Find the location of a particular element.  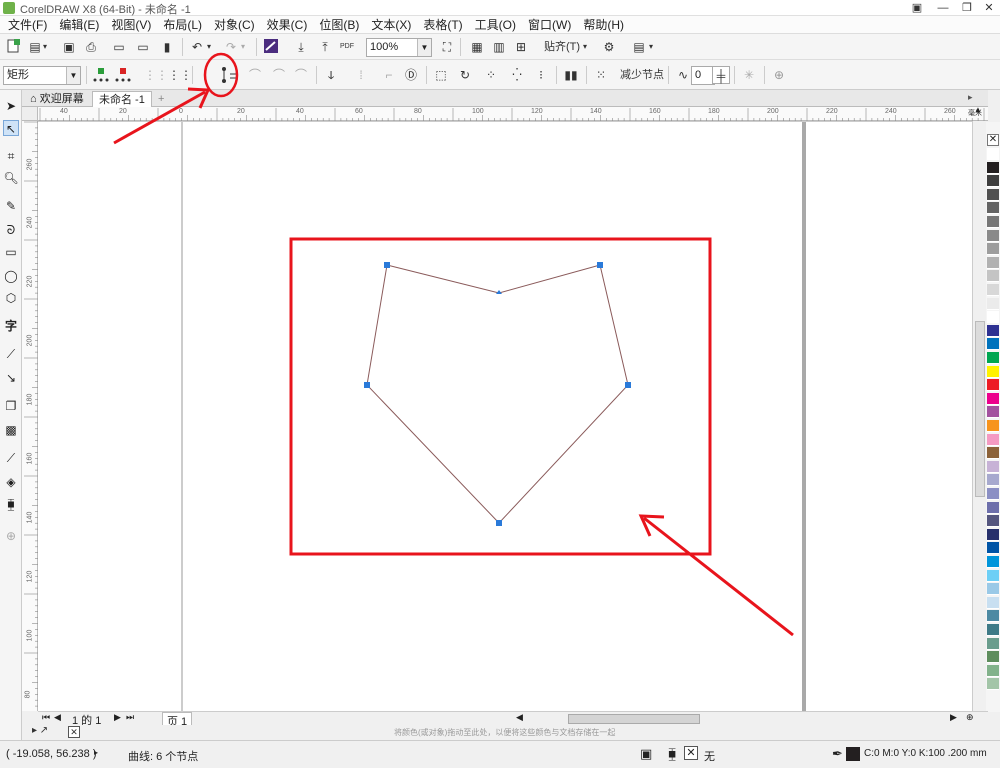

extract-subpath-icon: ⌐ is located at coordinates (389, 75).